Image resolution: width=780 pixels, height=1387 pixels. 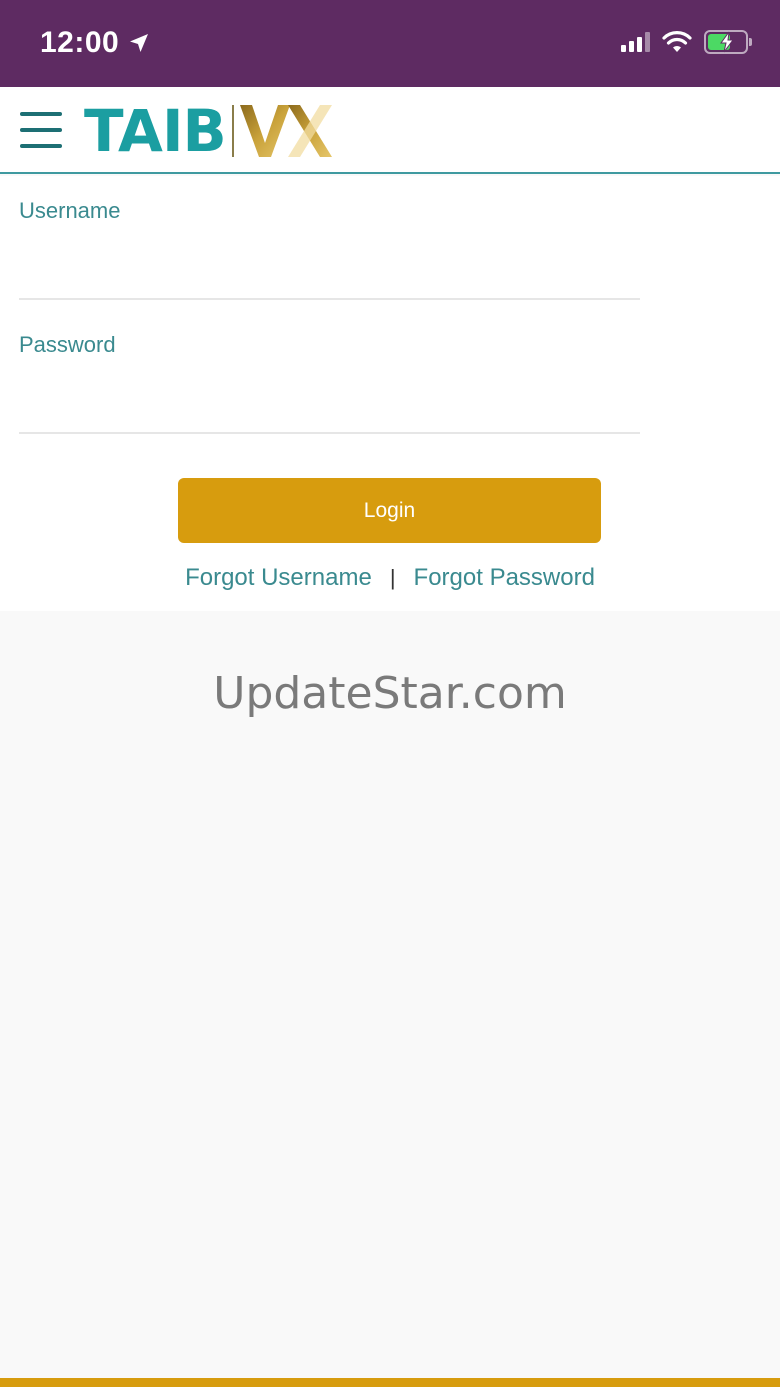 I want to click on app-header: TAIB VX, so click(x=390, y=130).